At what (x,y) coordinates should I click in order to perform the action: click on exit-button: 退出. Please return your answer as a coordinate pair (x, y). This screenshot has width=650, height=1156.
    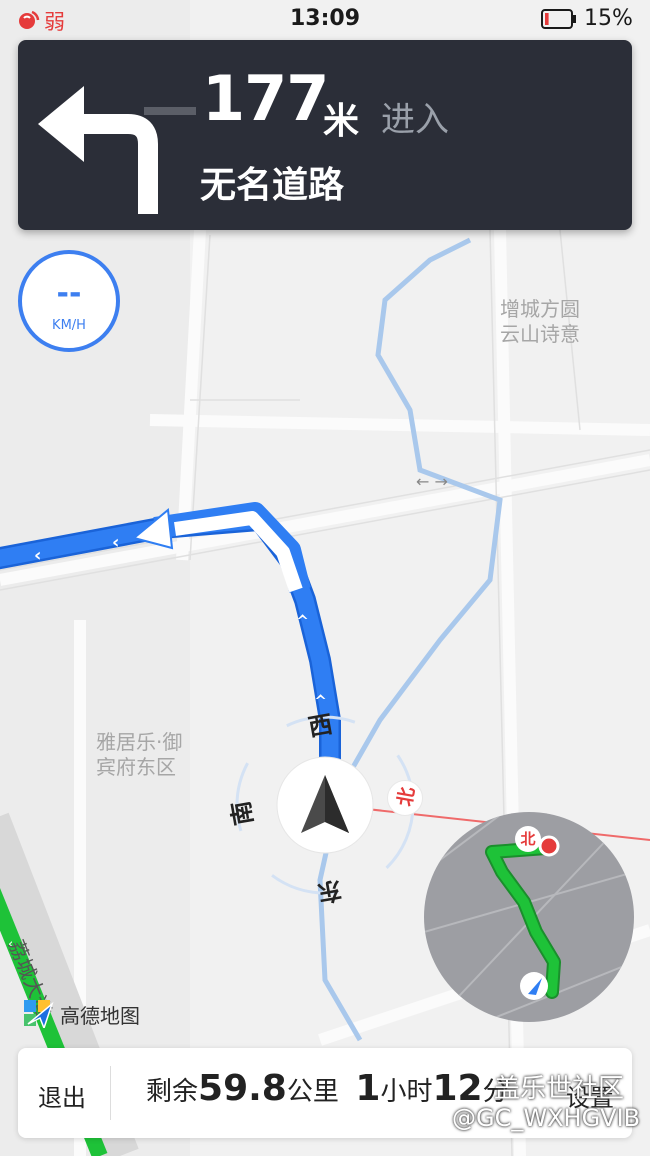
    Looking at the image, I should click on (62, 1095).